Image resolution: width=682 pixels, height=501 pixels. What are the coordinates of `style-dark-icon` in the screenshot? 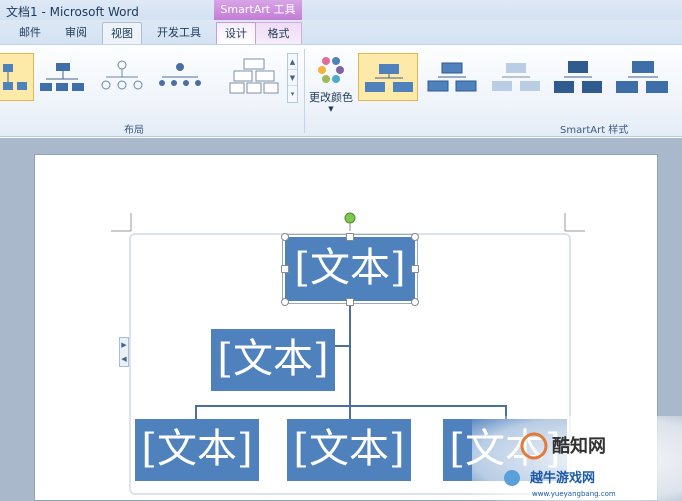 It's located at (578, 77).